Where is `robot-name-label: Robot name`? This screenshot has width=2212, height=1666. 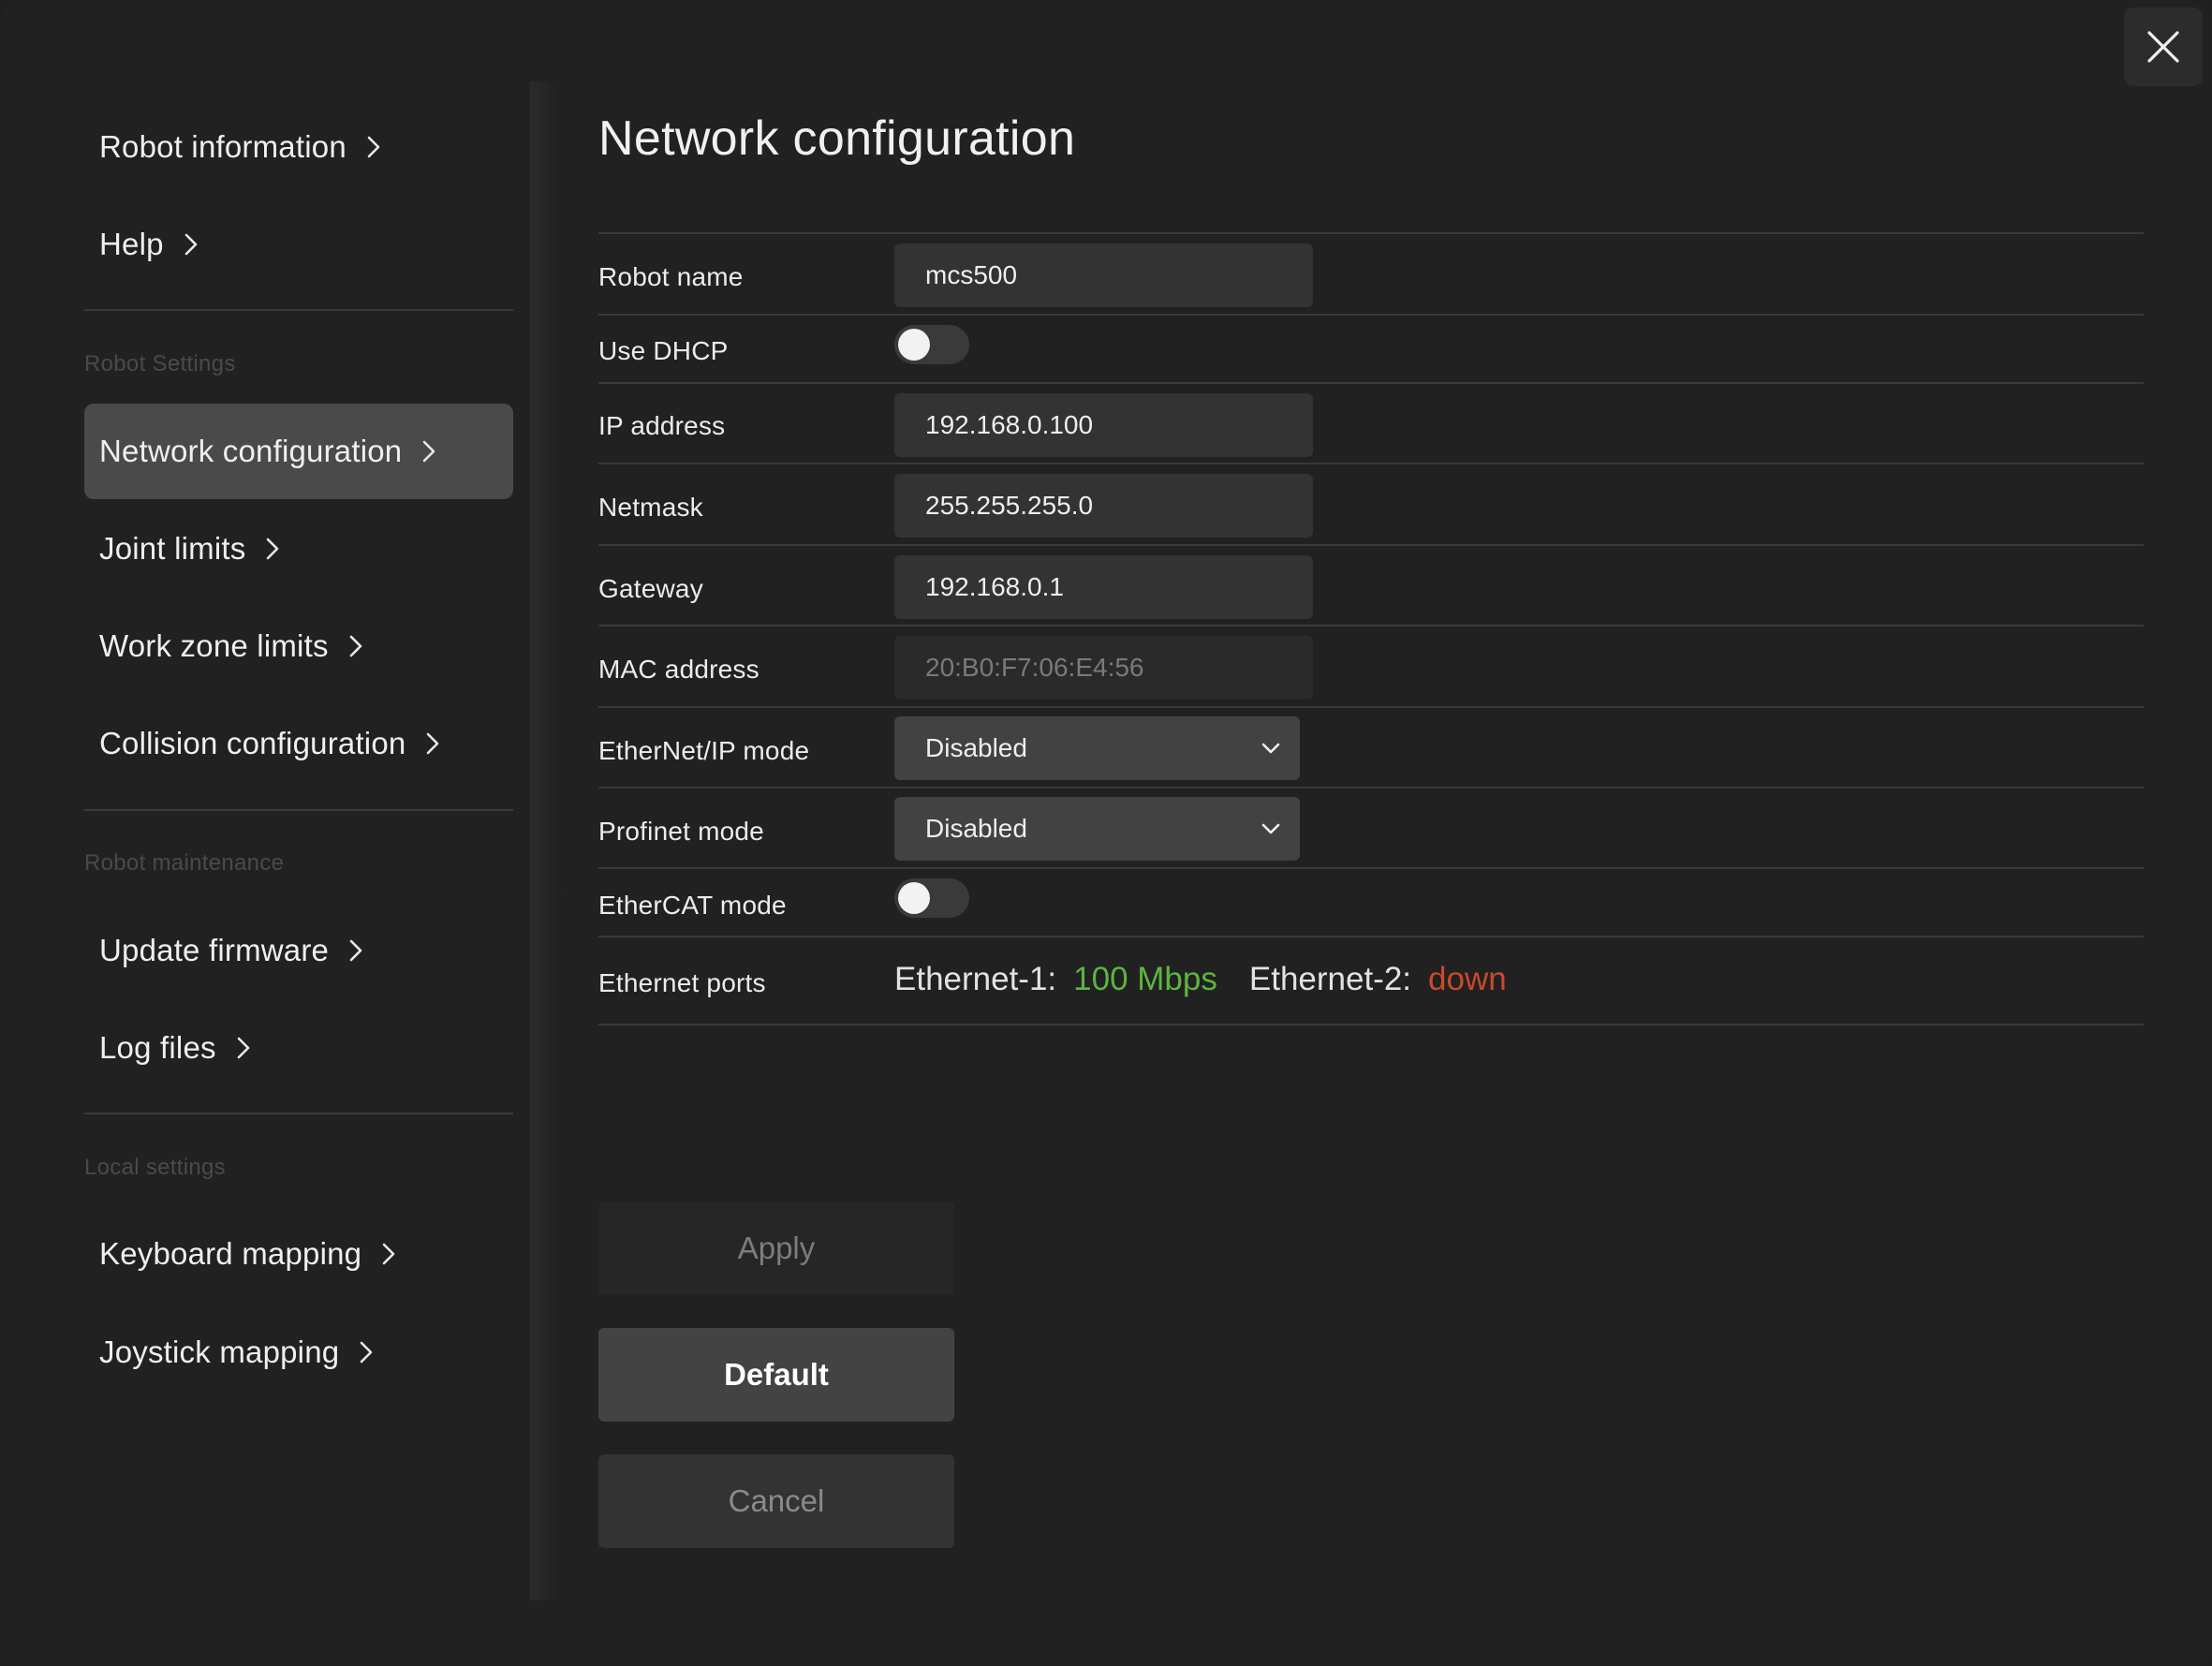
robot-name-label: Robot name is located at coordinates (671, 276).